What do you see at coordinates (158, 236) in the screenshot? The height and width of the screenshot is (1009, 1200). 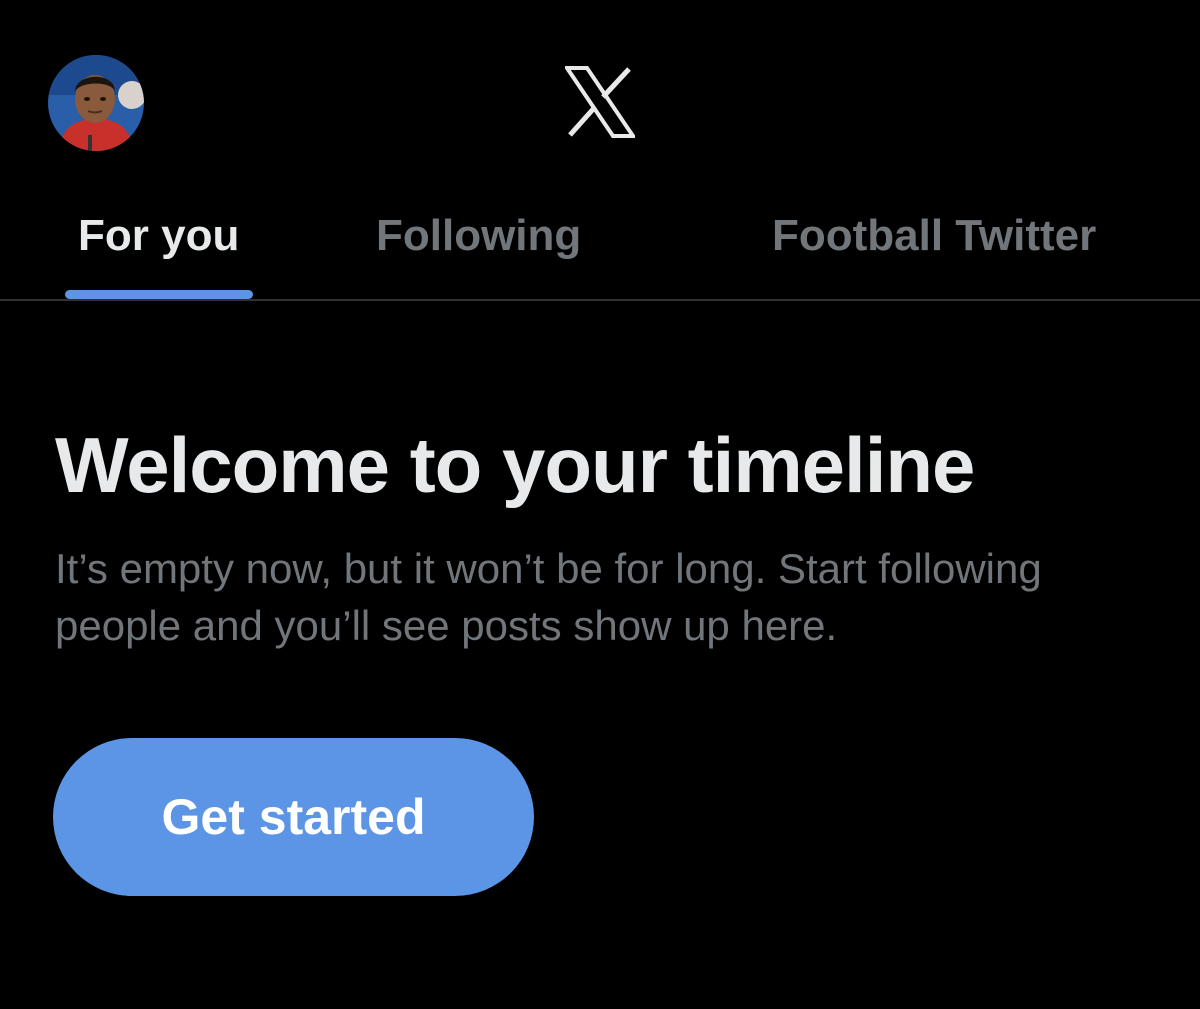 I see `tab-for-you: For you` at bounding box center [158, 236].